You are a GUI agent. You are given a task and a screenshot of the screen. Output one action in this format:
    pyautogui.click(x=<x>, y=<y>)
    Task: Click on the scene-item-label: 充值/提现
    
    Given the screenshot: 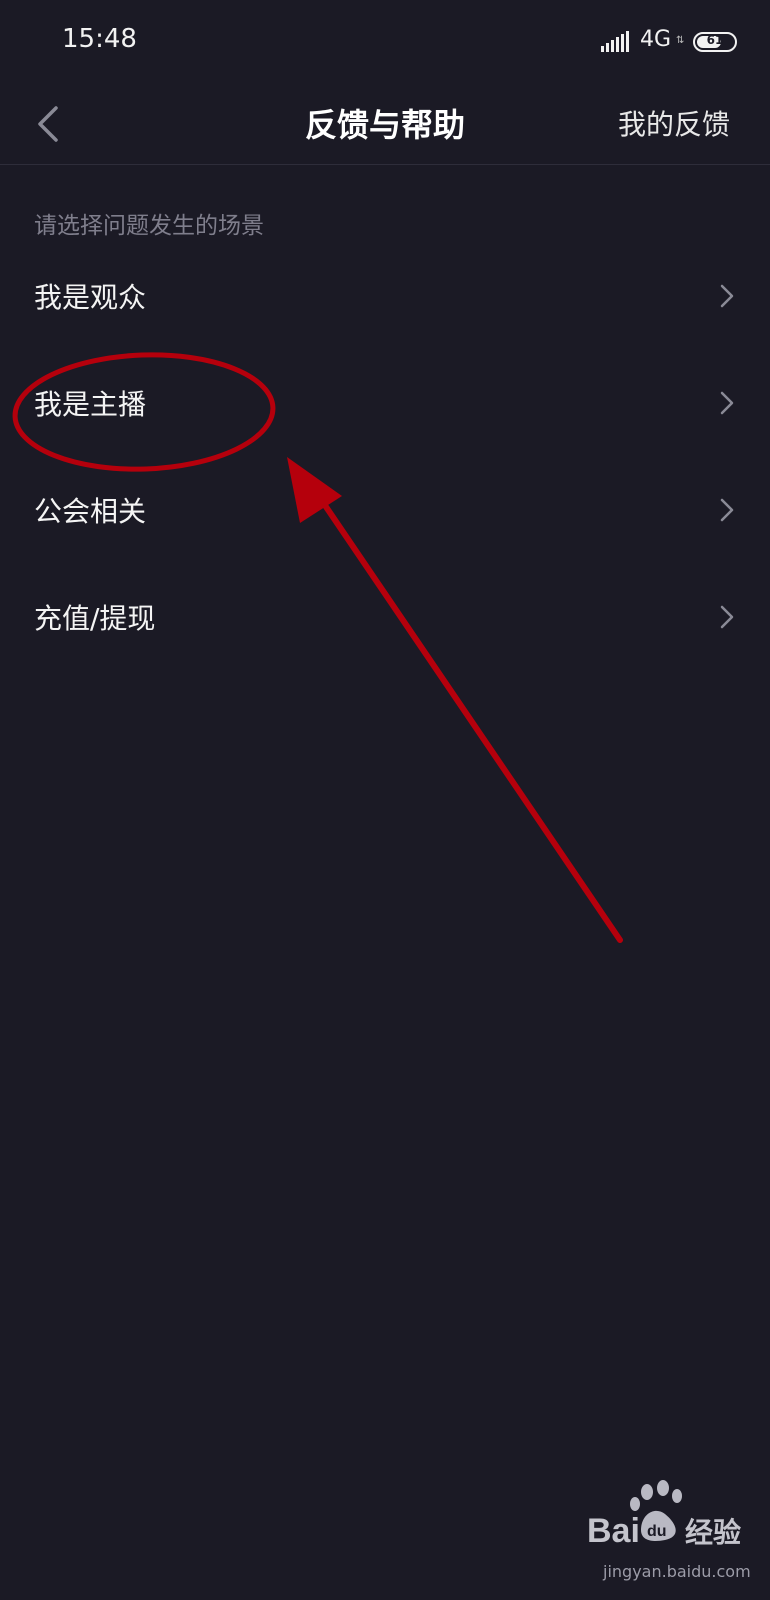 What is the action you would take?
    pyautogui.click(x=95, y=618)
    